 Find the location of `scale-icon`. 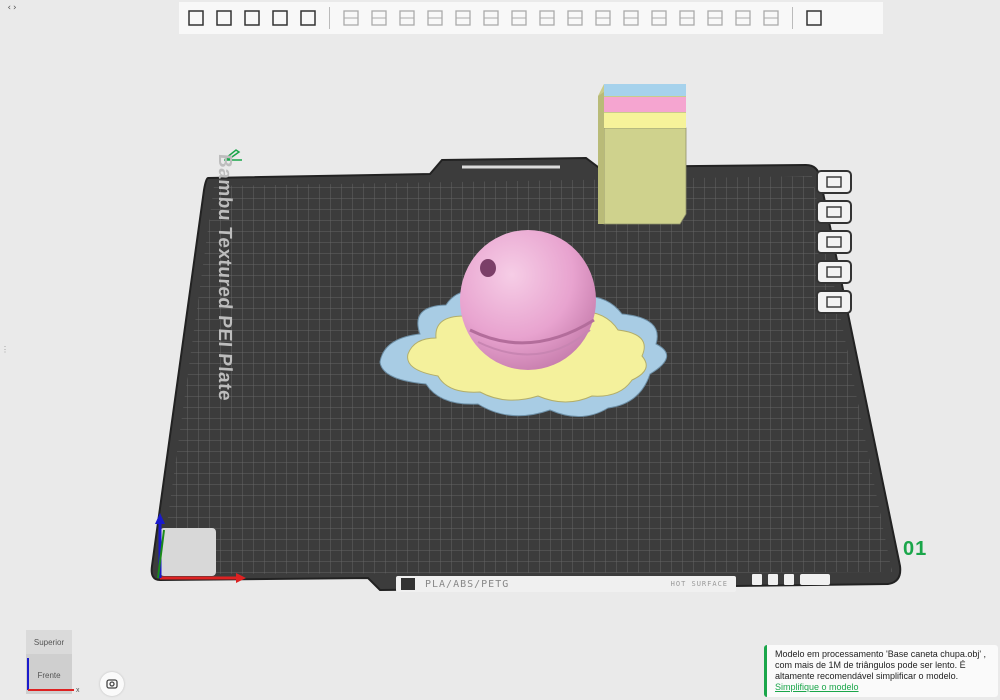

scale-icon is located at coordinates (407, 18).